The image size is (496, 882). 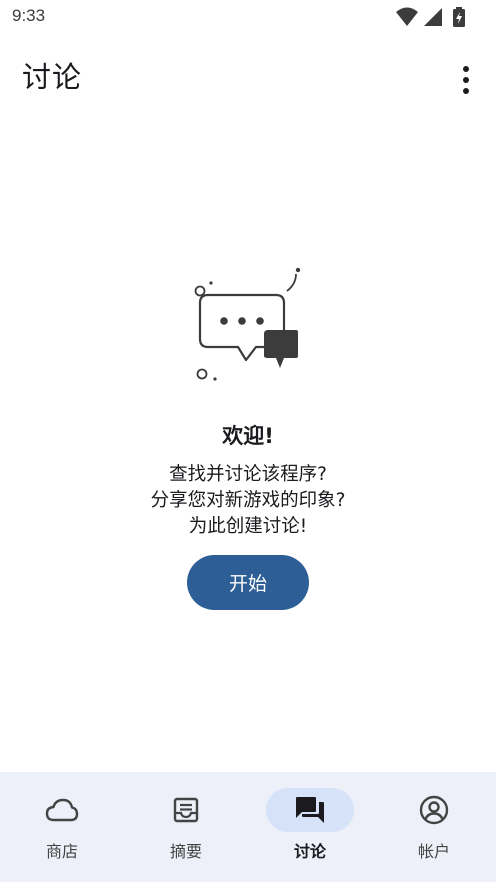 I want to click on battery-charging-icon, so click(x=459, y=17).